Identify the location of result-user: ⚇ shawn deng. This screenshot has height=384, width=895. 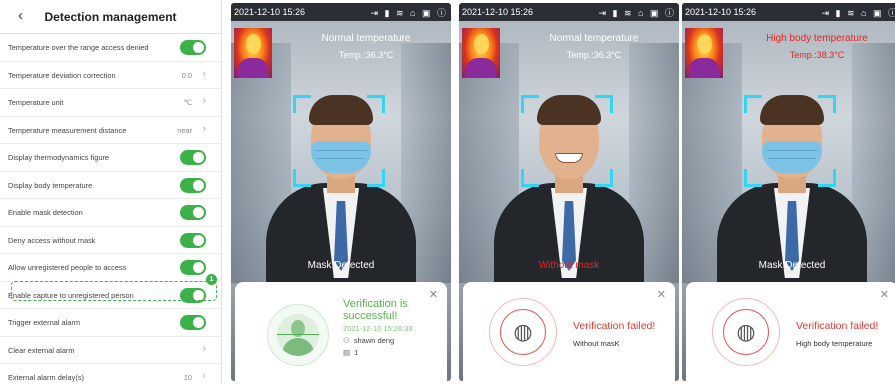
(368, 340).